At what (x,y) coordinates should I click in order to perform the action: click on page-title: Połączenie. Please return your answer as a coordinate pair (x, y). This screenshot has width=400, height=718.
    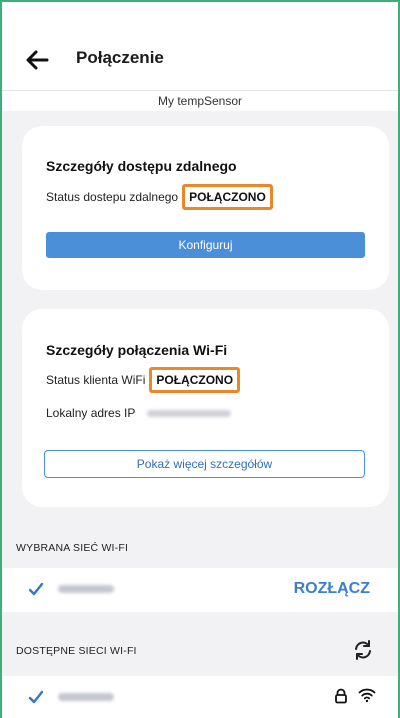
    Looking at the image, I should click on (120, 57).